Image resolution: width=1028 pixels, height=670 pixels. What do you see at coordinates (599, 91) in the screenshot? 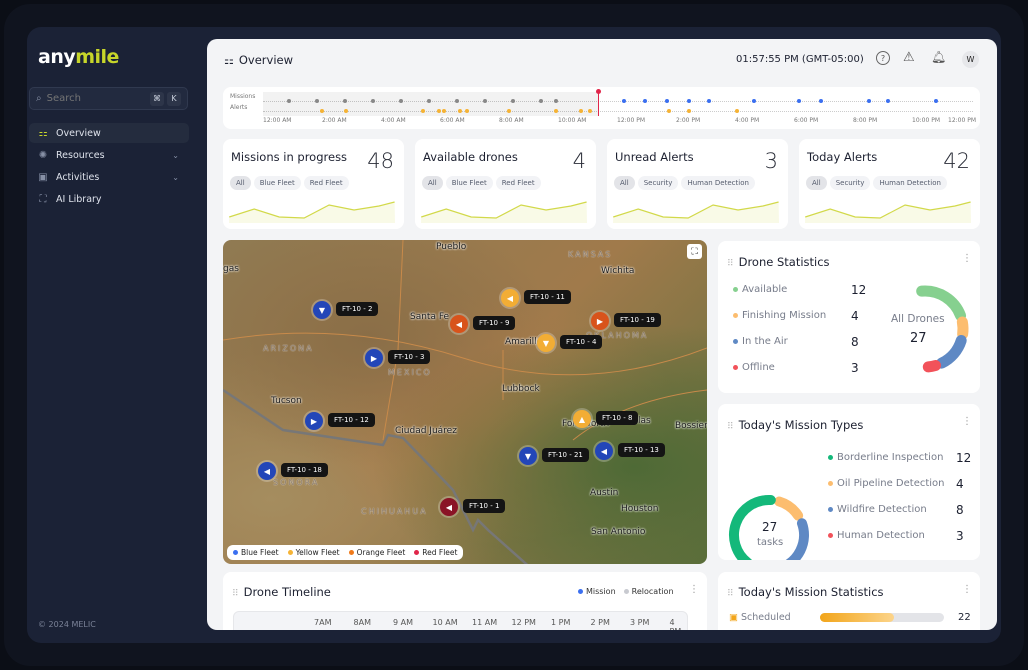
I see `now-marker` at bounding box center [599, 91].